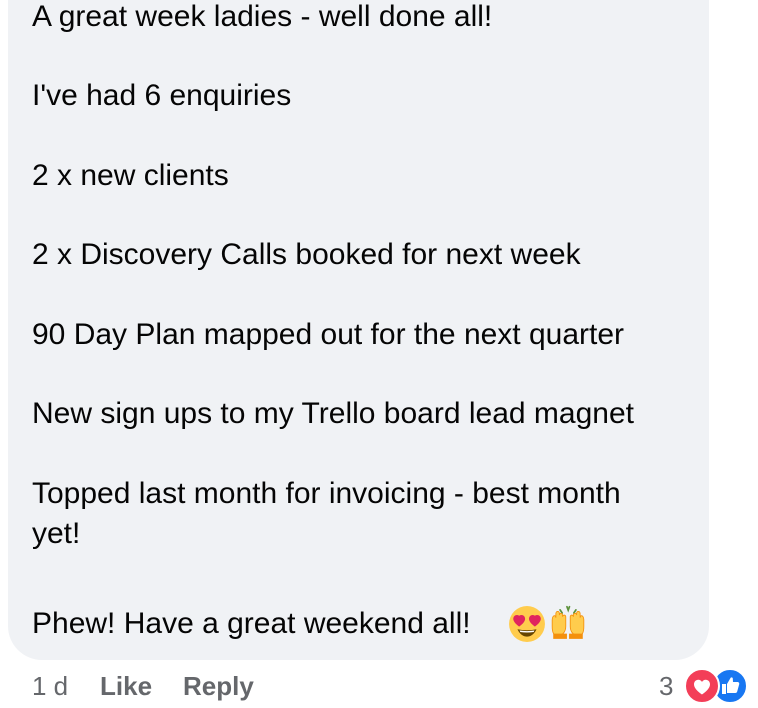  What do you see at coordinates (162, 95) in the screenshot?
I see `comment-line: I've had 6 enquiries` at bounding box center [162, 95].